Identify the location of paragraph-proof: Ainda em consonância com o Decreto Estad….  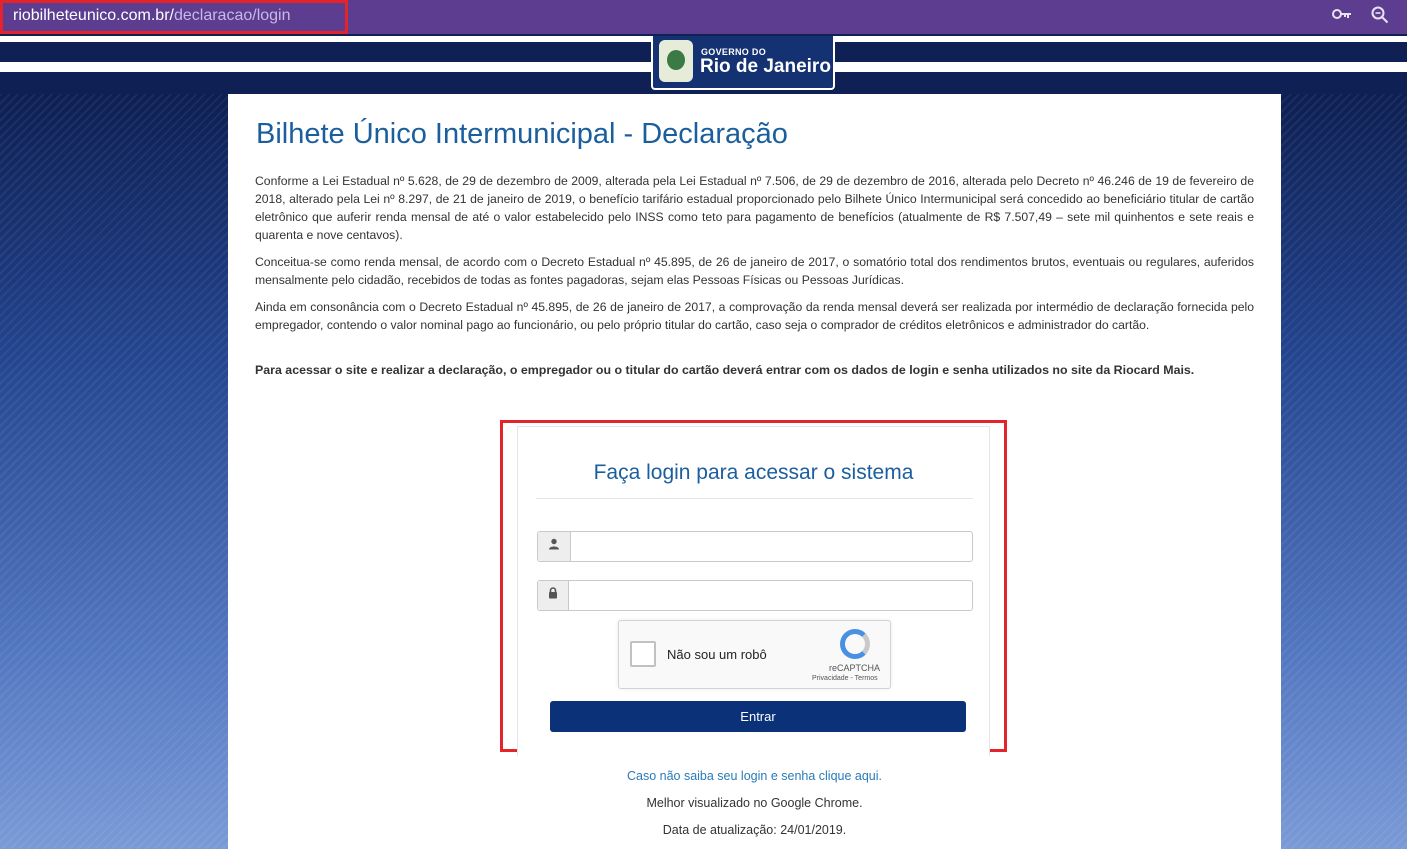
(754, 316).